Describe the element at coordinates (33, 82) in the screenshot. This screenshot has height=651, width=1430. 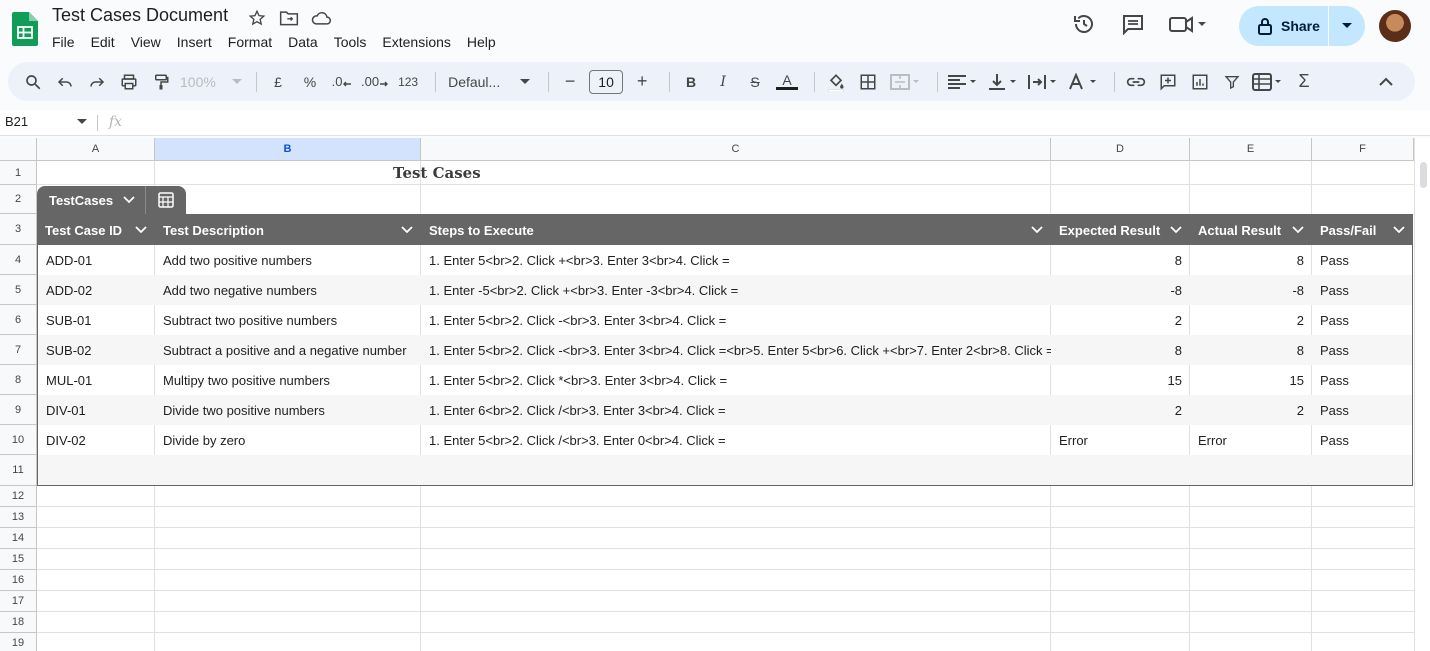
I see `search-menus-icon` at that location.